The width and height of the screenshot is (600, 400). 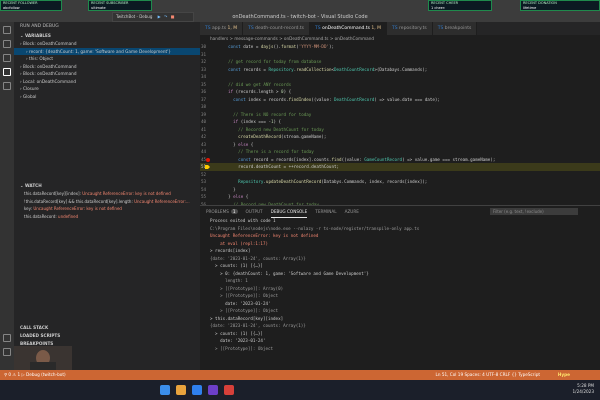 I want to click on variable-label: this: Object, so click(x=41, y=58).